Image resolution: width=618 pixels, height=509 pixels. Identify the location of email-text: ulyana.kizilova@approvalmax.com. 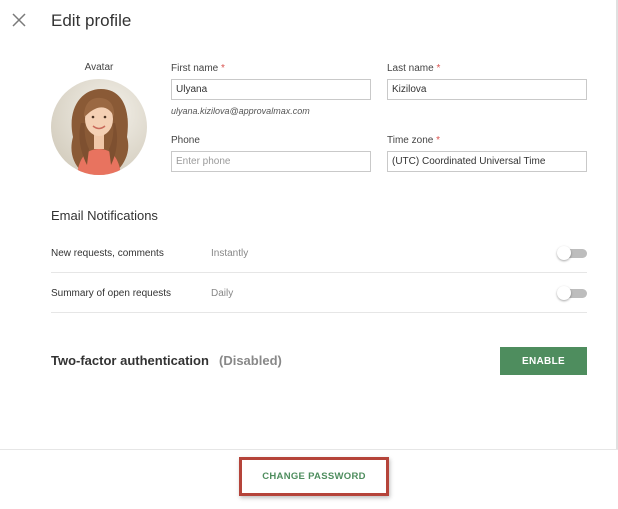
(240, 111).